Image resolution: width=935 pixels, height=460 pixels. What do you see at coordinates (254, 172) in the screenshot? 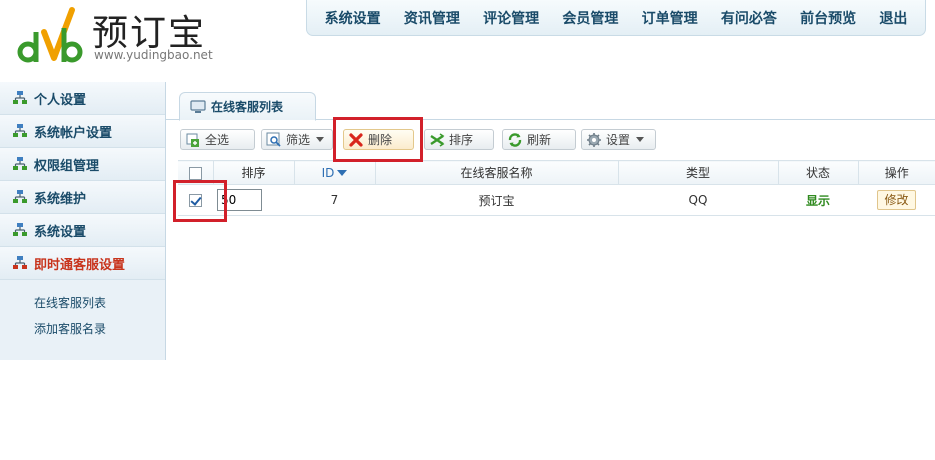
I see `header-sort: 排序` at bounding box center [254, 172].